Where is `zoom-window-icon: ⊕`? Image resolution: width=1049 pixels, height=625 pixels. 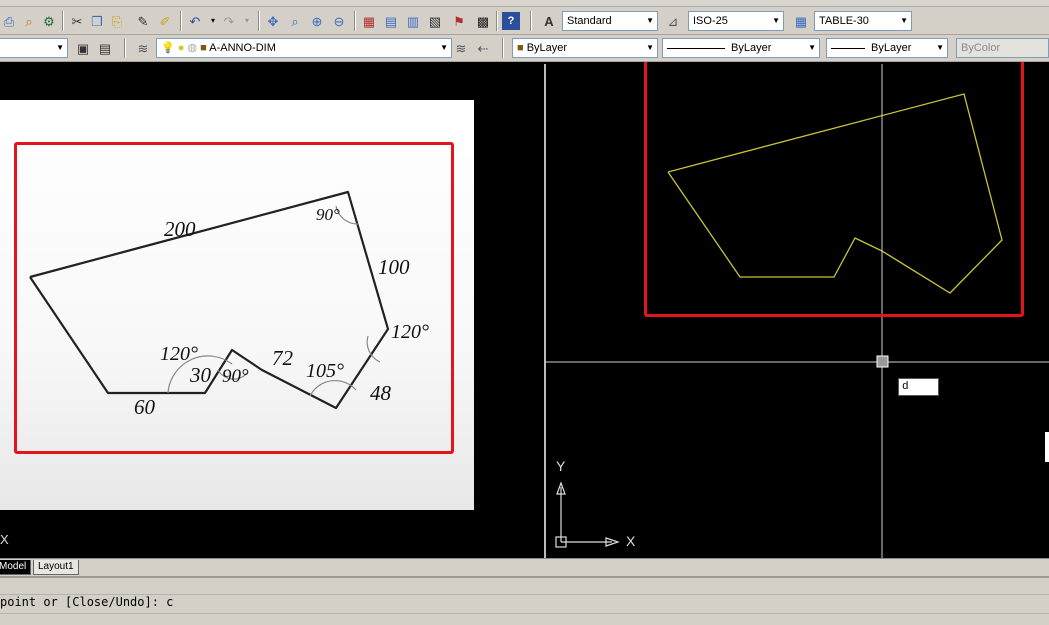
zoom-window-icon: ⊕ is located at coordinates (317, 21).